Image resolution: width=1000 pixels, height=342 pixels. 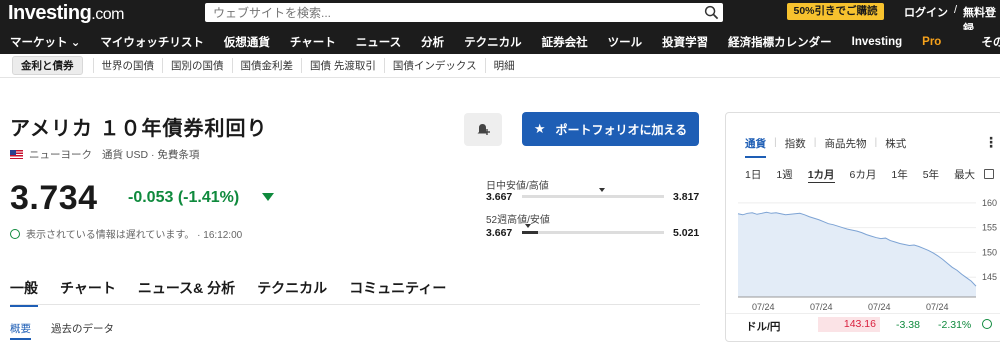 What do you see at coordinates (24, 292) in the screenshot?
I see `tab-general: 一般` at bounding box center [24, 292].